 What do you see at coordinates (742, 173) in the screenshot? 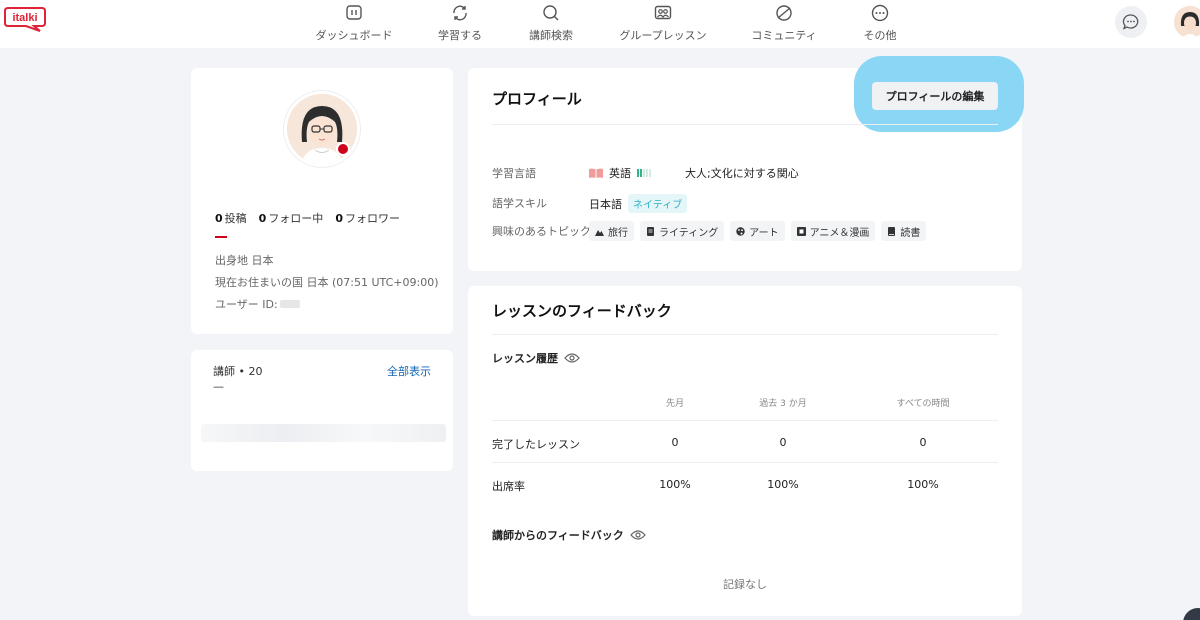
I see `learning-purpose: 大人;文化に対する関心` at bounding box center [742, 173].